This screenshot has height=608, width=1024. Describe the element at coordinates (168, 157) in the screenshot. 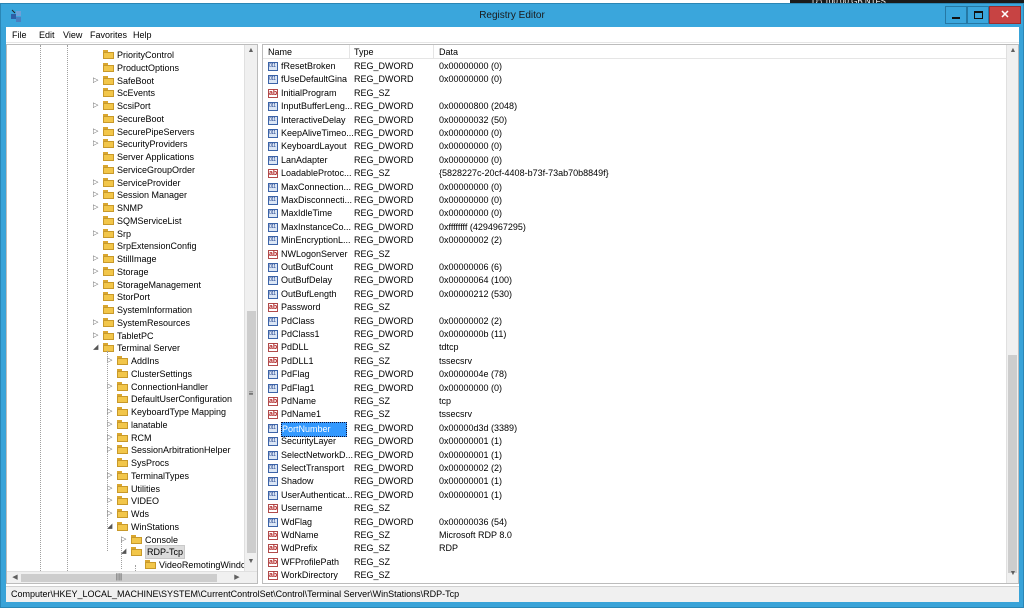

I see `tree-item: Server Applications` at that location.